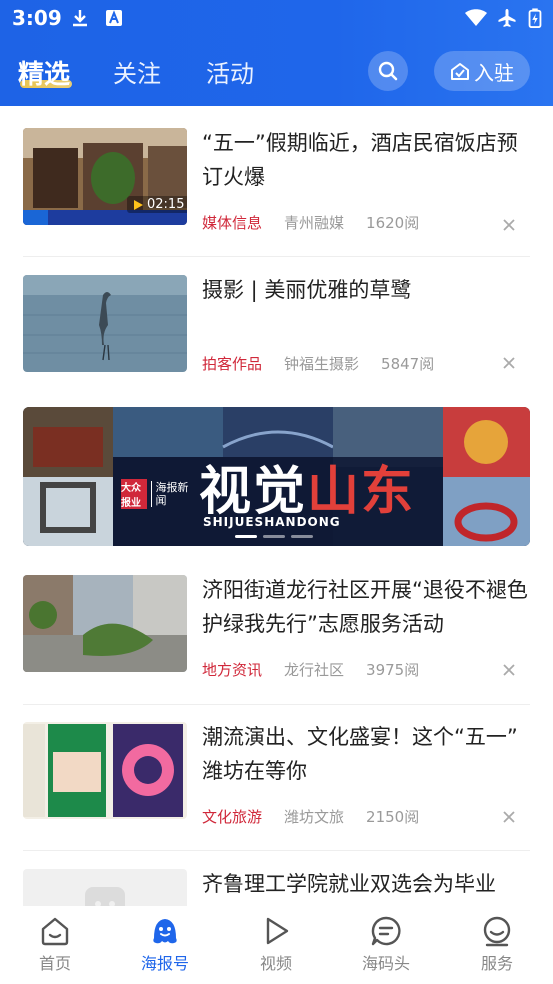 The image size is (553, 984). Describe the element at coordinates (230, 71) in the screenshot. I see `tab-events: 活动` at that location.